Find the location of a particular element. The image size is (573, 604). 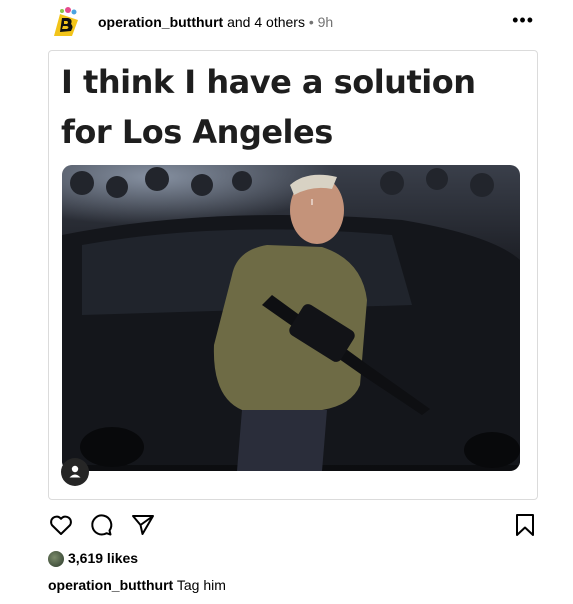

post-time: 9h is located at coordinates (325, 22).